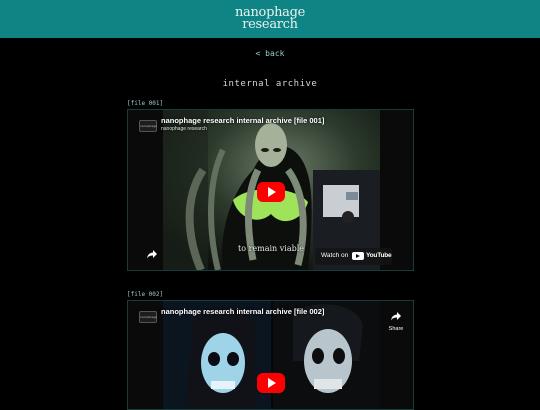  What do you see at coordinates (335, 255) in the screenshot?
I see `watch-on-label: Watch on` at bounding box center [335, 255].